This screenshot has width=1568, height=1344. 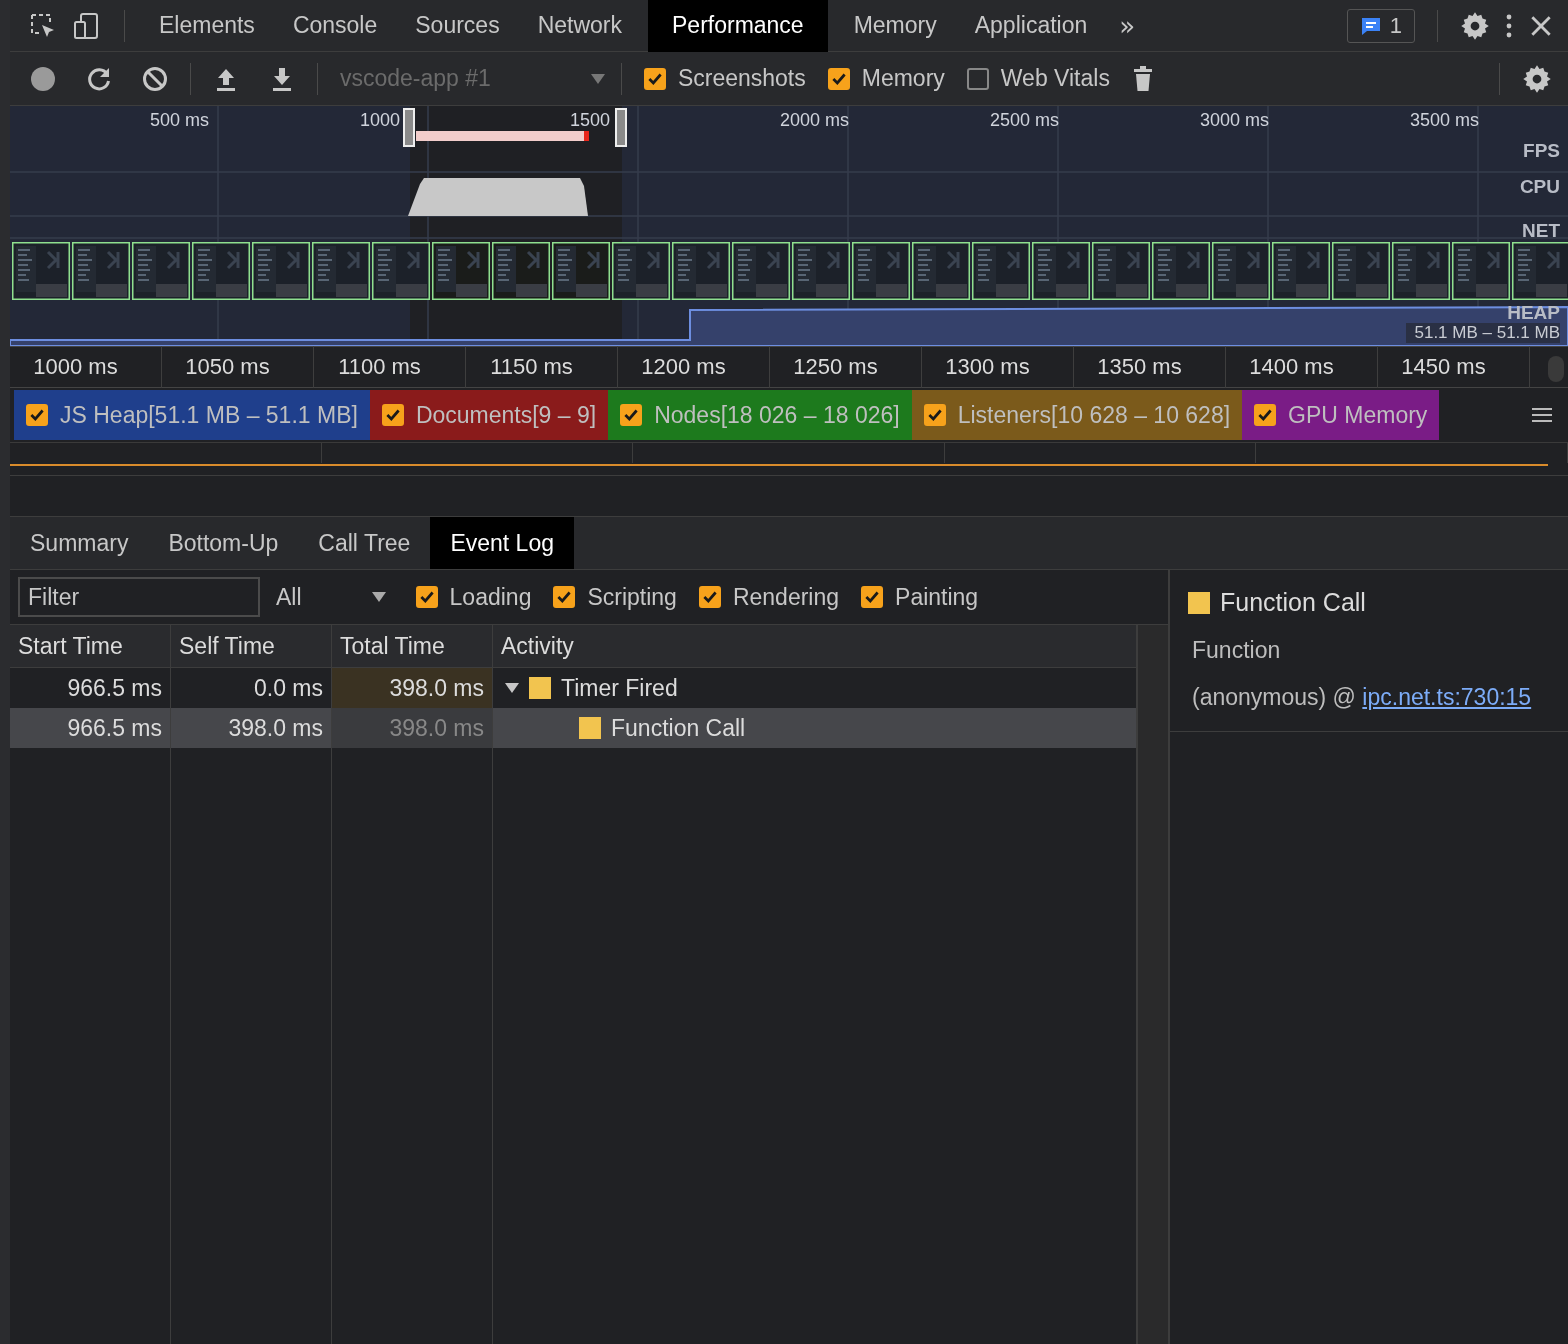 What do you see at coordinates (1541, 151) in the screenshot?
I see `track-label: FPS` at bounding box center [1541, 151].